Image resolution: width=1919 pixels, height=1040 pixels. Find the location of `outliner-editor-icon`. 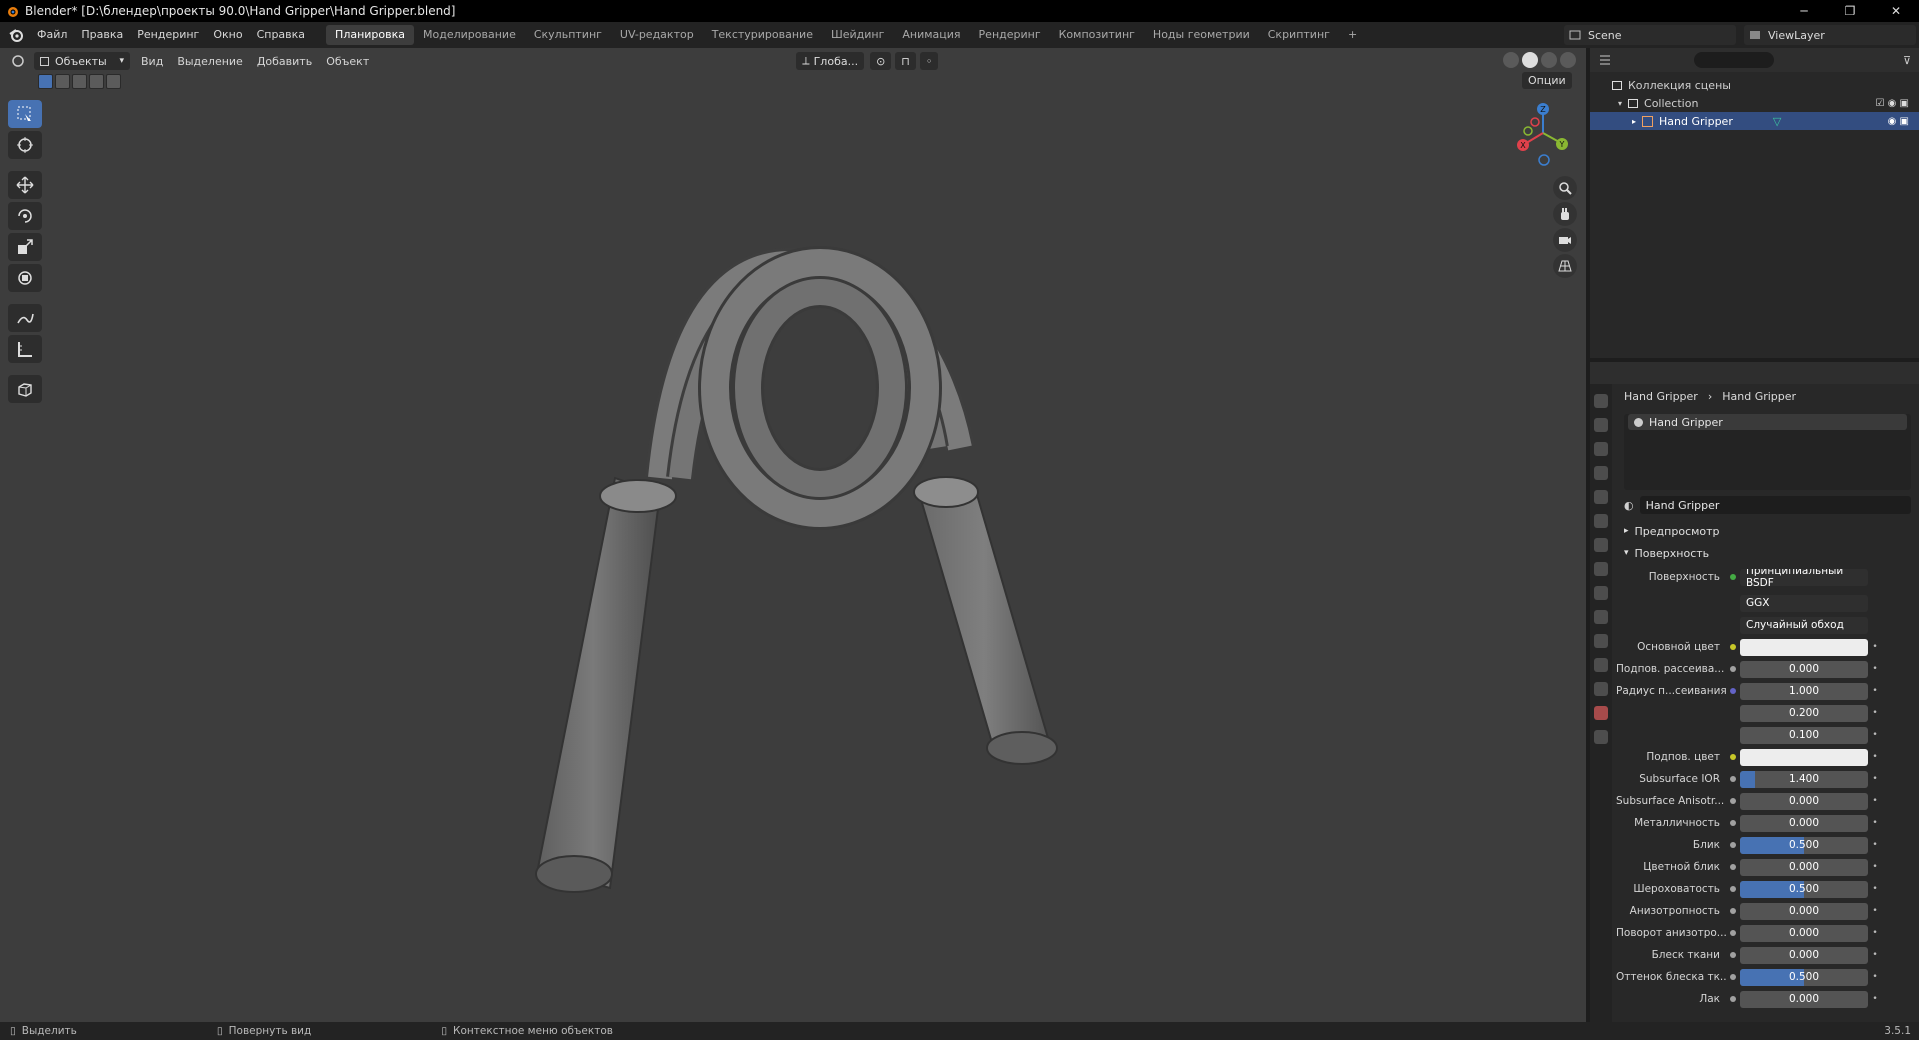

outliner-editor-icon is located at coordinates (1606, 60).